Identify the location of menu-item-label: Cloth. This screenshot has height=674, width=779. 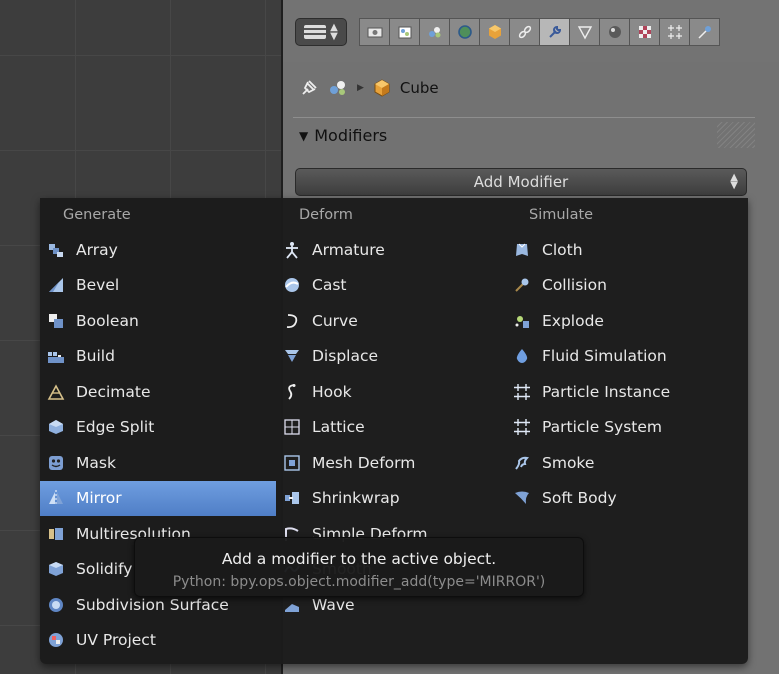
(562, 249).